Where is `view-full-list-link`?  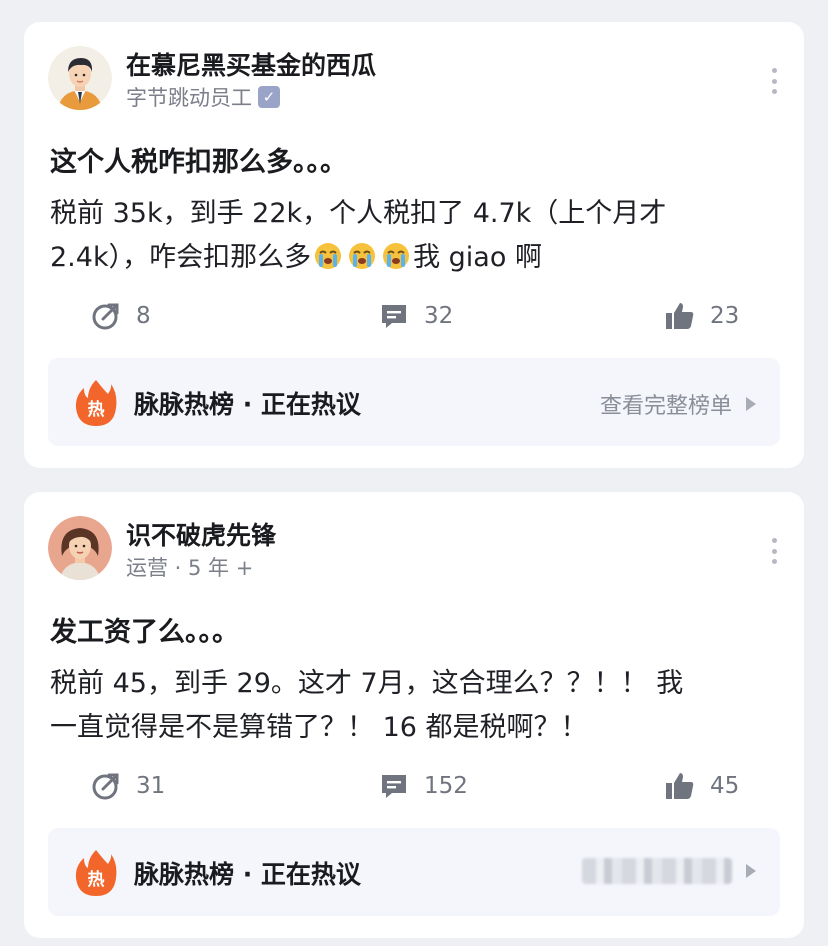
view-full-list-link is located at coordinates (669, 871).